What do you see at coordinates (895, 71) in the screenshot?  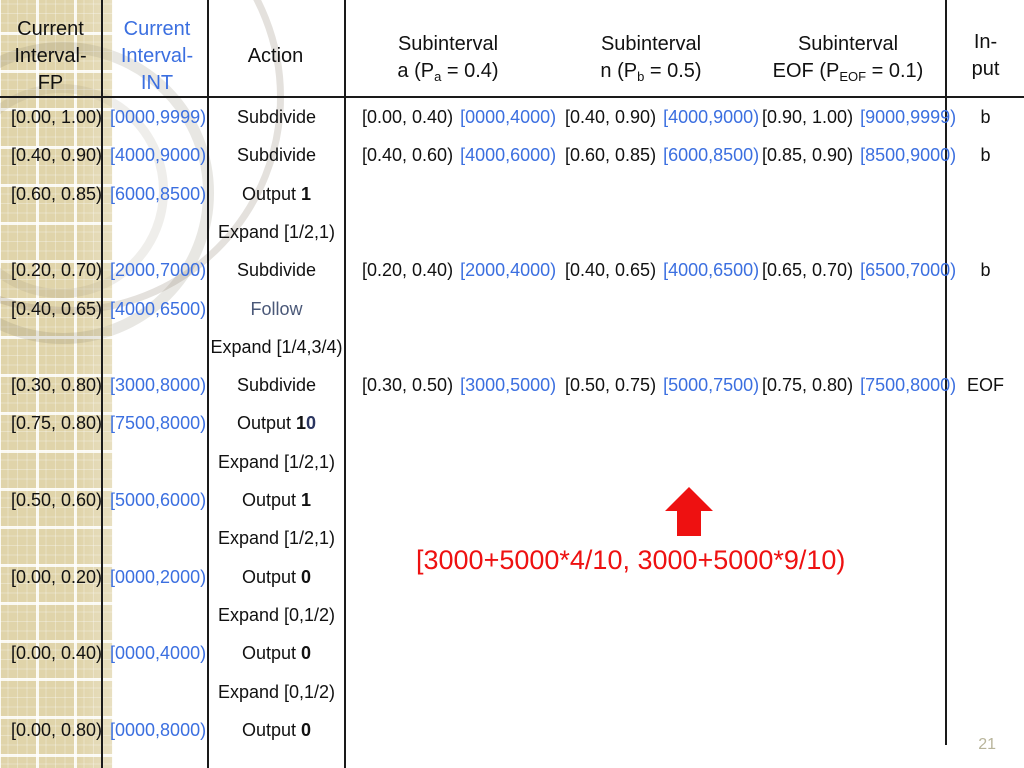 I see `header-sub-eof-suffix: = 0.1)` at bounding box center [895, 71].